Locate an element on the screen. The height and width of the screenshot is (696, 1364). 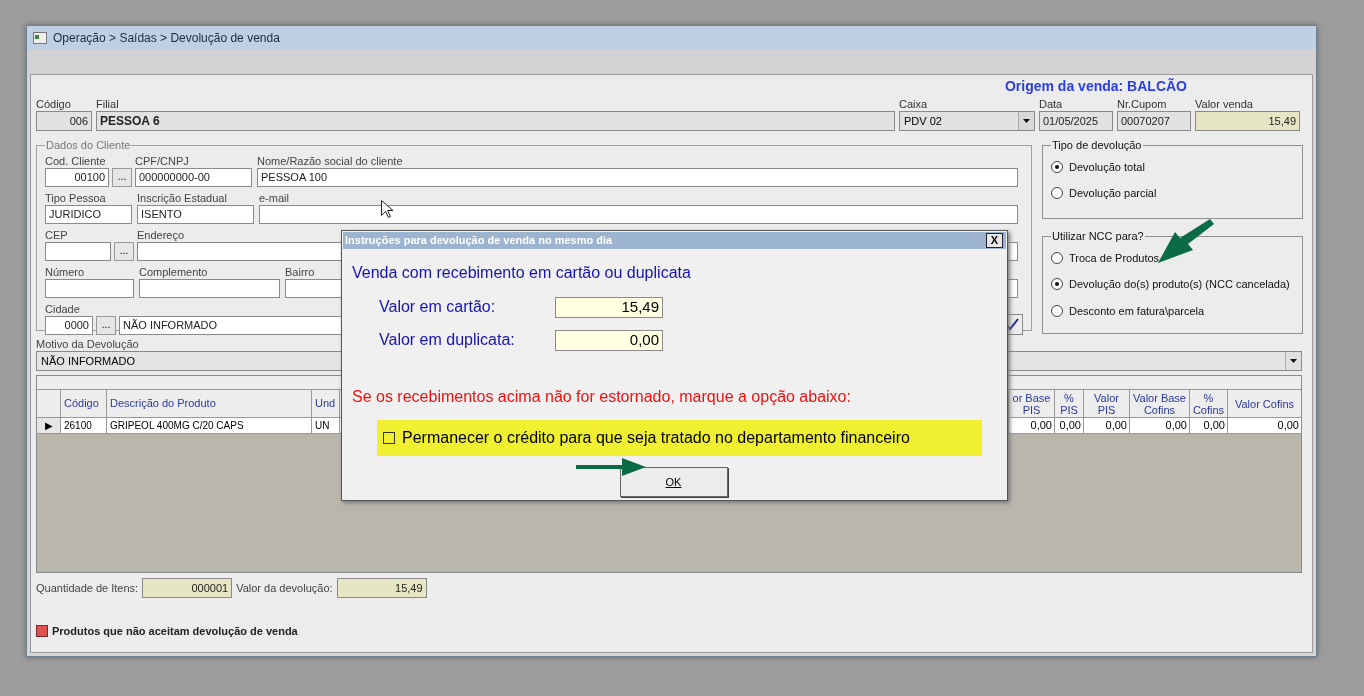
field-label: Data is located at coordinates (1051, 104).